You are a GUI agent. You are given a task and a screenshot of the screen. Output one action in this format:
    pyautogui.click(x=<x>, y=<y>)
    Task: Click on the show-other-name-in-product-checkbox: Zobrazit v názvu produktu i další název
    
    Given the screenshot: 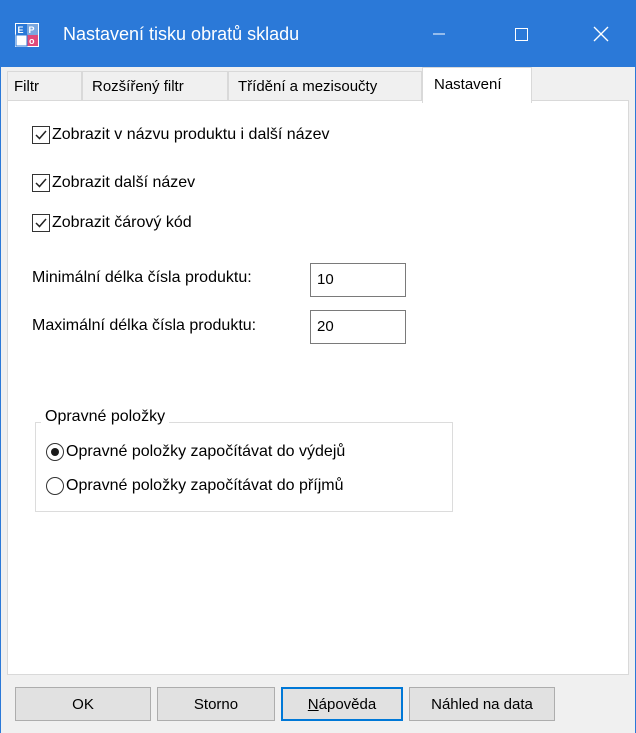 What is the action you would take?
    pyautogui.click(x=180, y=135)
    